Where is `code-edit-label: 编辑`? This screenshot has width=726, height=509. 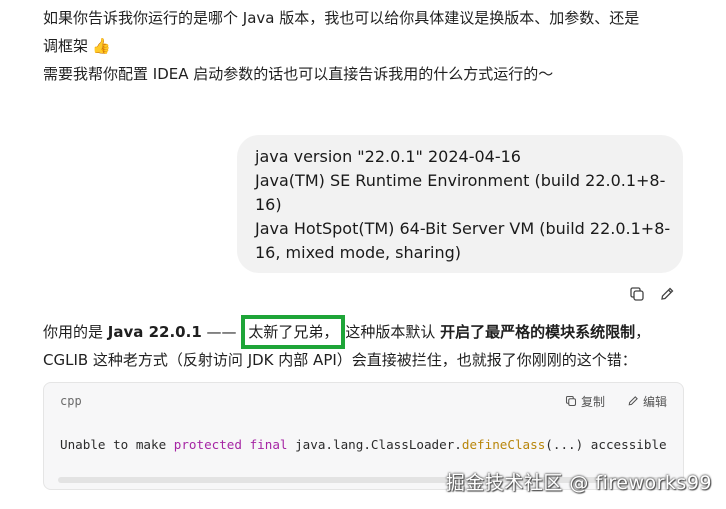 code-edit-label: 编辑 is located at coordinates (654, 401).